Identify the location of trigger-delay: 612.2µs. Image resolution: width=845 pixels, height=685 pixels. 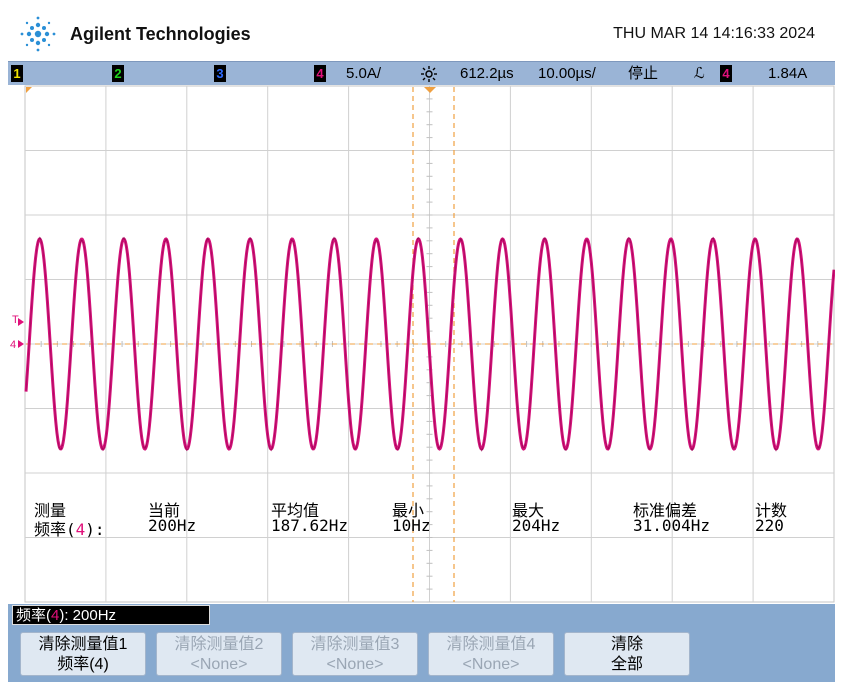
(487, 73).